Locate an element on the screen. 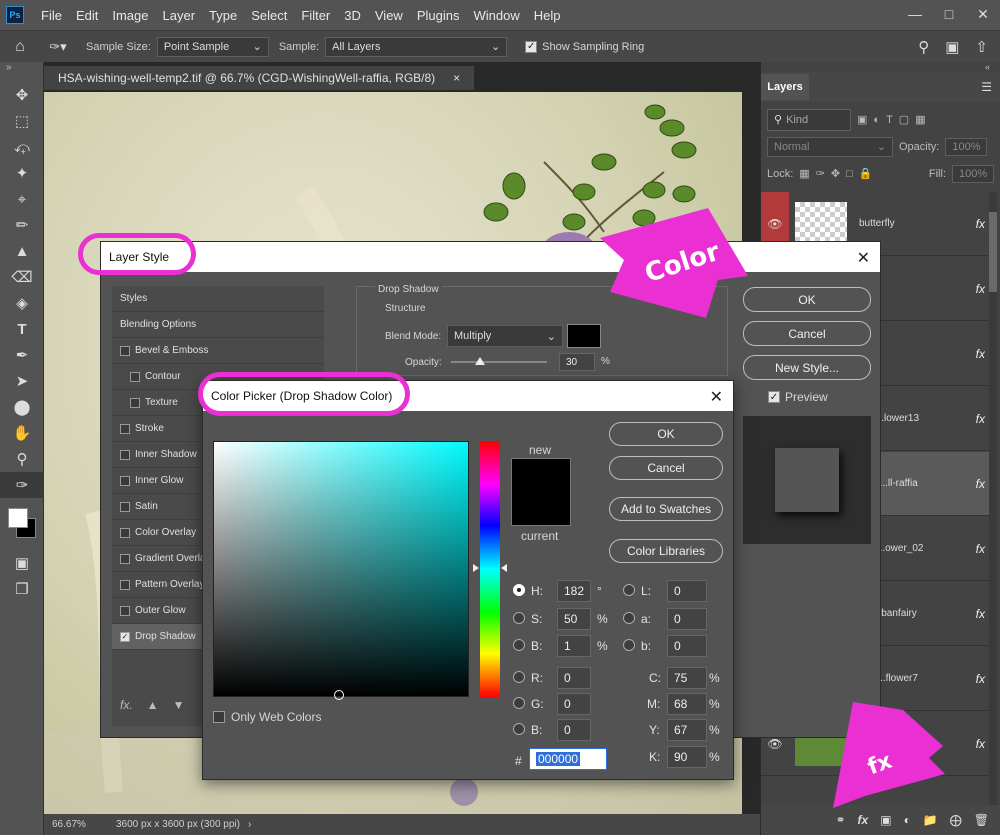 This screenshot has height=835, width=1000. delete-layer-icon: 🗑 is located at coordinates (981, 820).